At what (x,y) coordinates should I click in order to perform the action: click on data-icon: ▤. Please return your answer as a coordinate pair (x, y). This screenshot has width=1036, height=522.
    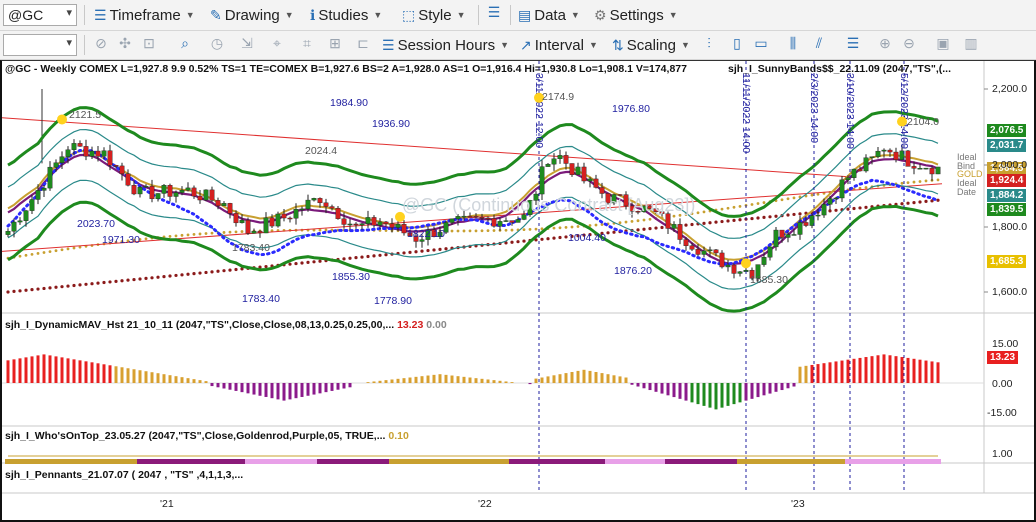
    Looking at the image, I should click on (525, 14).